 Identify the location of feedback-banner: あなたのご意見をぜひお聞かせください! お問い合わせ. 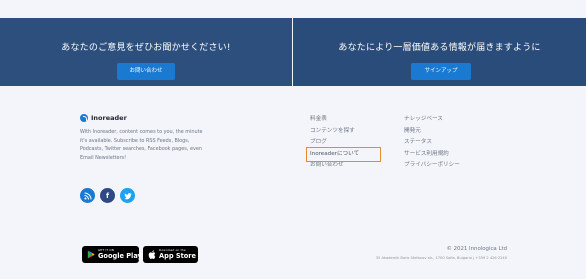
(146, 52).